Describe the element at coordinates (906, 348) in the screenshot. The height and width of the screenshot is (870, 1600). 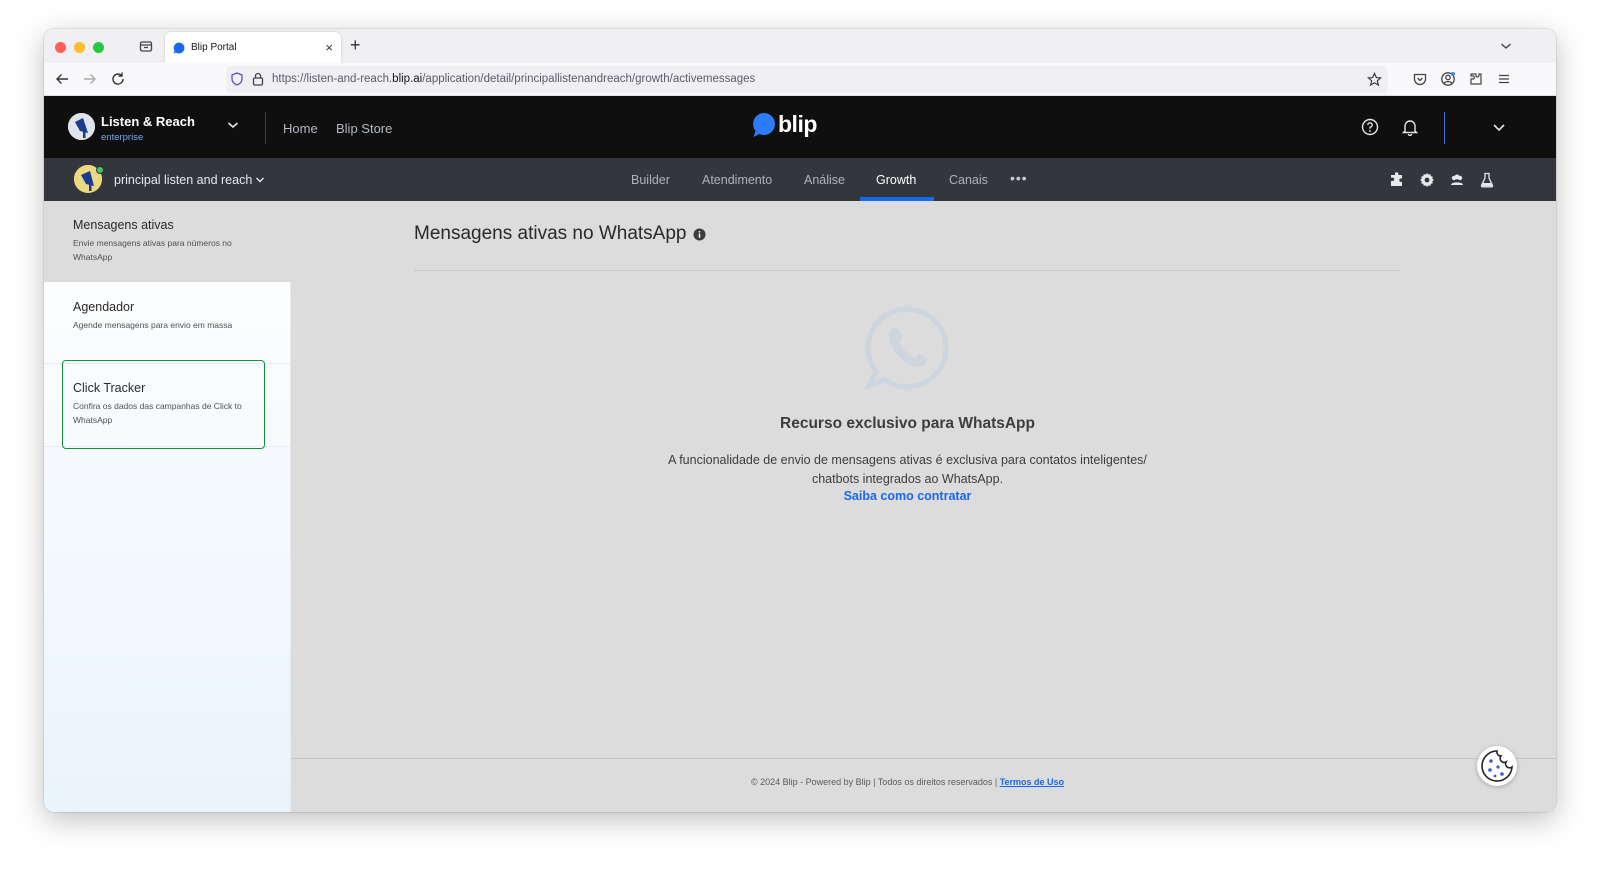
I see `whatsapp-icon` at that location.